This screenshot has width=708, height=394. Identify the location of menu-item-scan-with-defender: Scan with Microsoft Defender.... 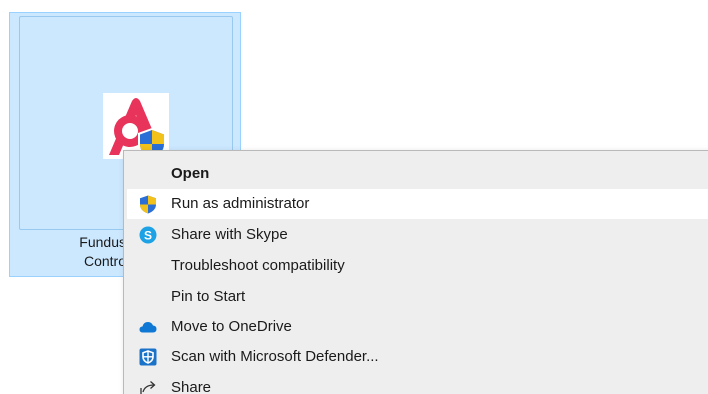
(417, 357).